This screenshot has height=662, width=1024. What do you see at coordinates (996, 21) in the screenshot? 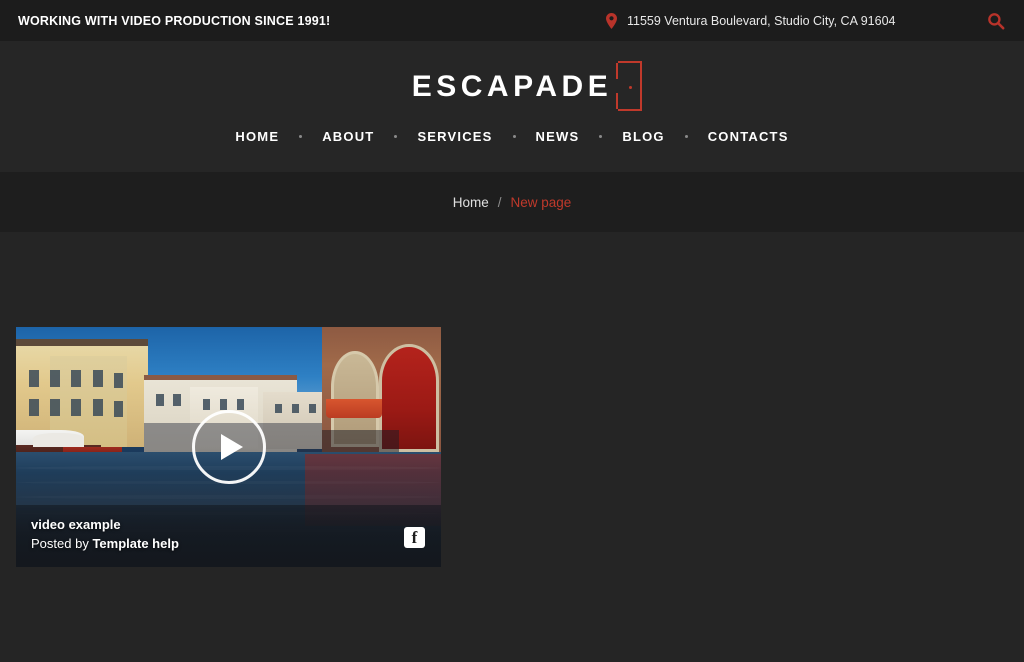
I see `search-icon` at bounding box center [996, 21].